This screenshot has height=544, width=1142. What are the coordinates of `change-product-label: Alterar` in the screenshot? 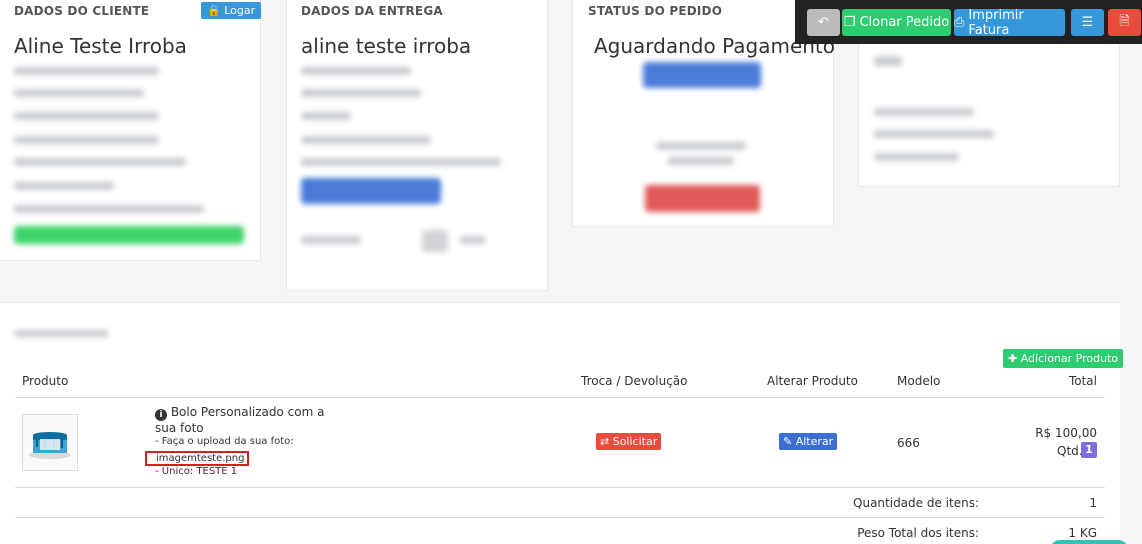 It's located at (814, 441).